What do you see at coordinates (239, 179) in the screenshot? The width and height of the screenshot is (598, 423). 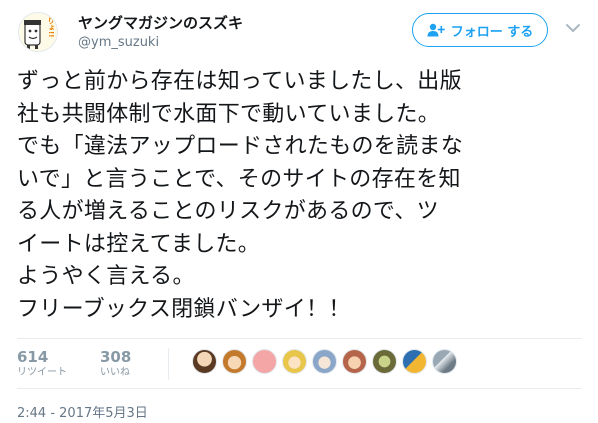 I see `tweet-text-line: いで」と言うことで、そのサイトの存在を知` at bounding box center [239, 179].